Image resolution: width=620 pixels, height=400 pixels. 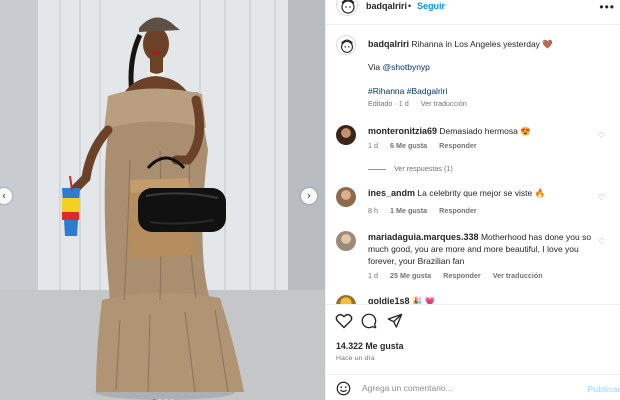 What do you see at coordinates (410, 275) in the screenshot?
I see `comment-likes: 25 Me gusta` at bounding box center [410, 275].